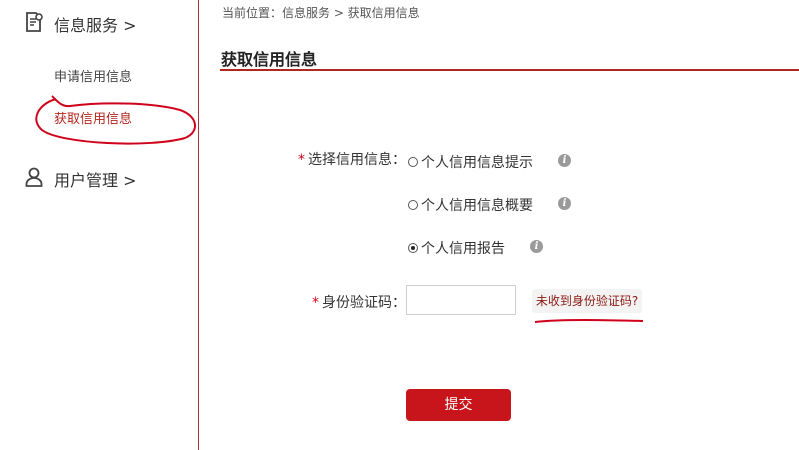  Describe the element at coordinates (413, 248) in the screenshot. I see `radio-button-selected` at that location.